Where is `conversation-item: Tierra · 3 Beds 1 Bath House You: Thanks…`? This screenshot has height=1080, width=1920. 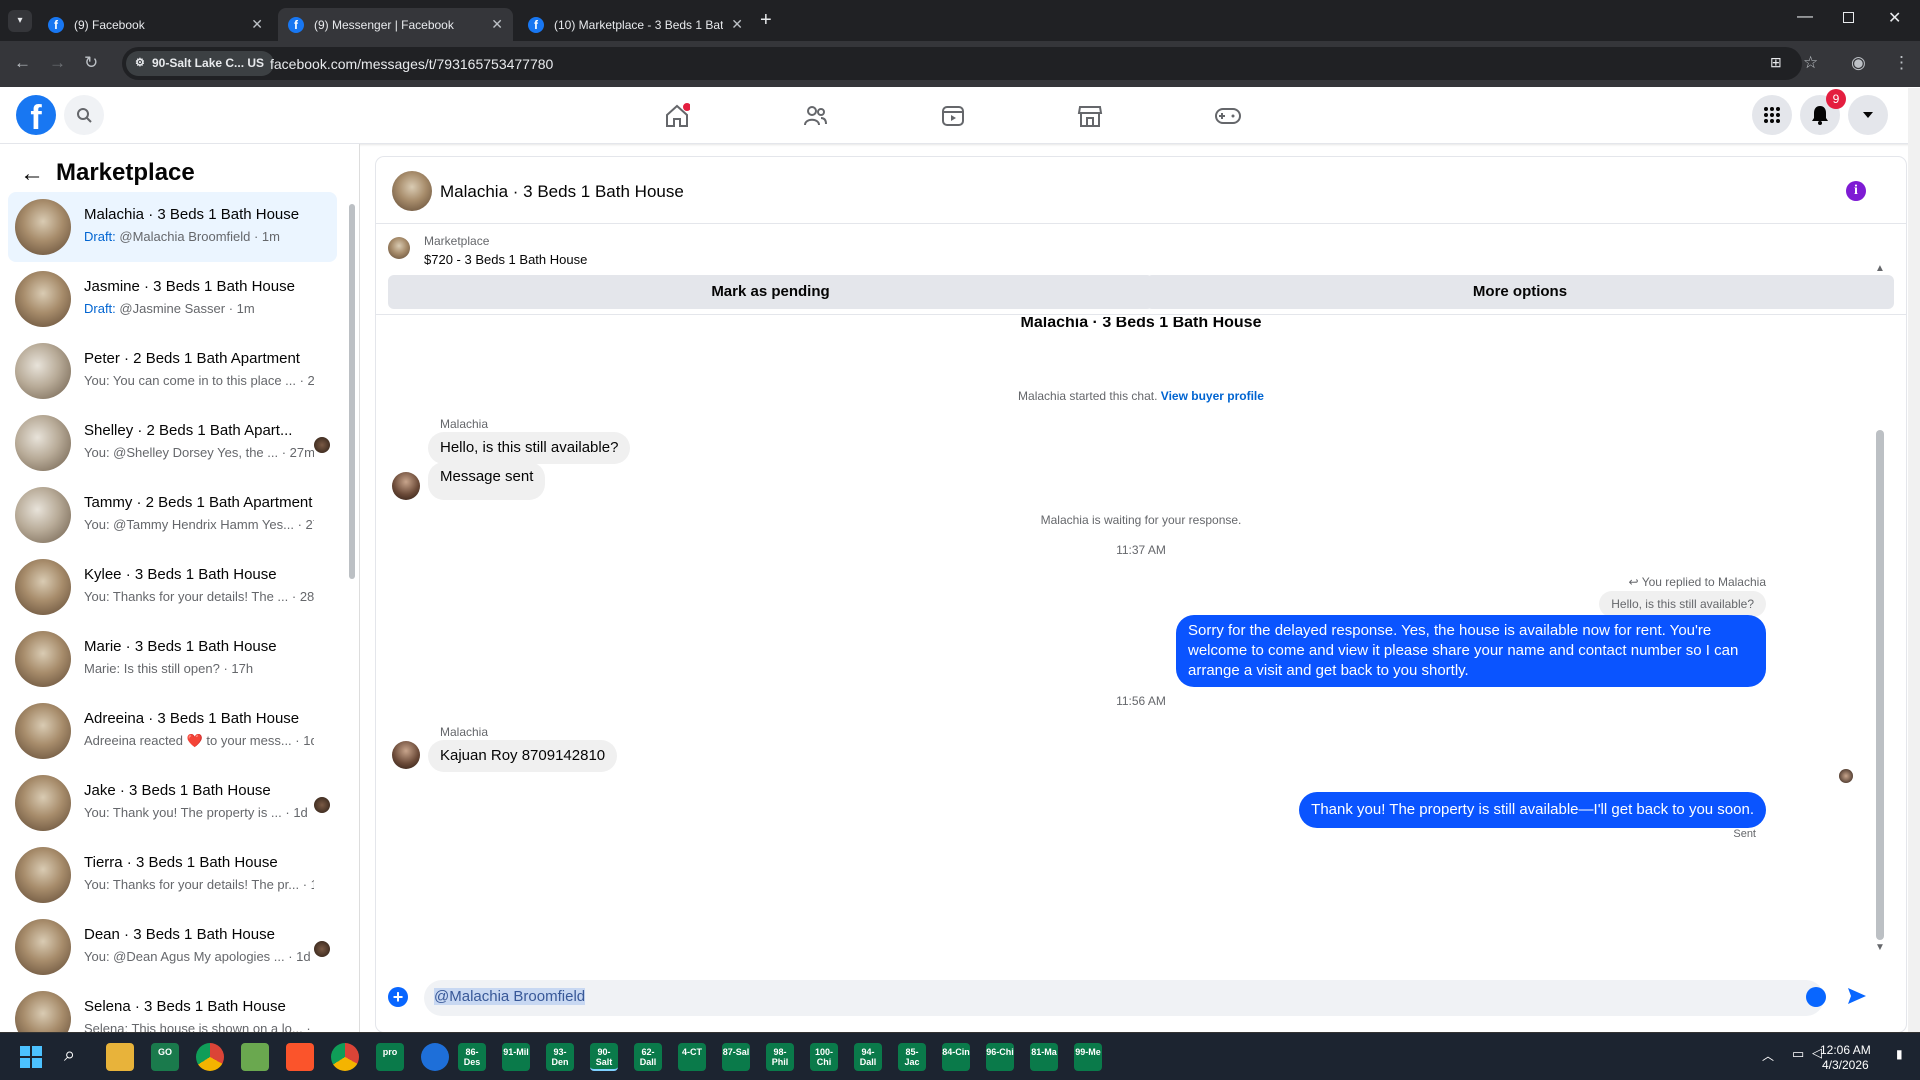 conversation-item: Tierra · 3 Beds 1 Bath House You: Thanks… is located at coordinates (172, 875).